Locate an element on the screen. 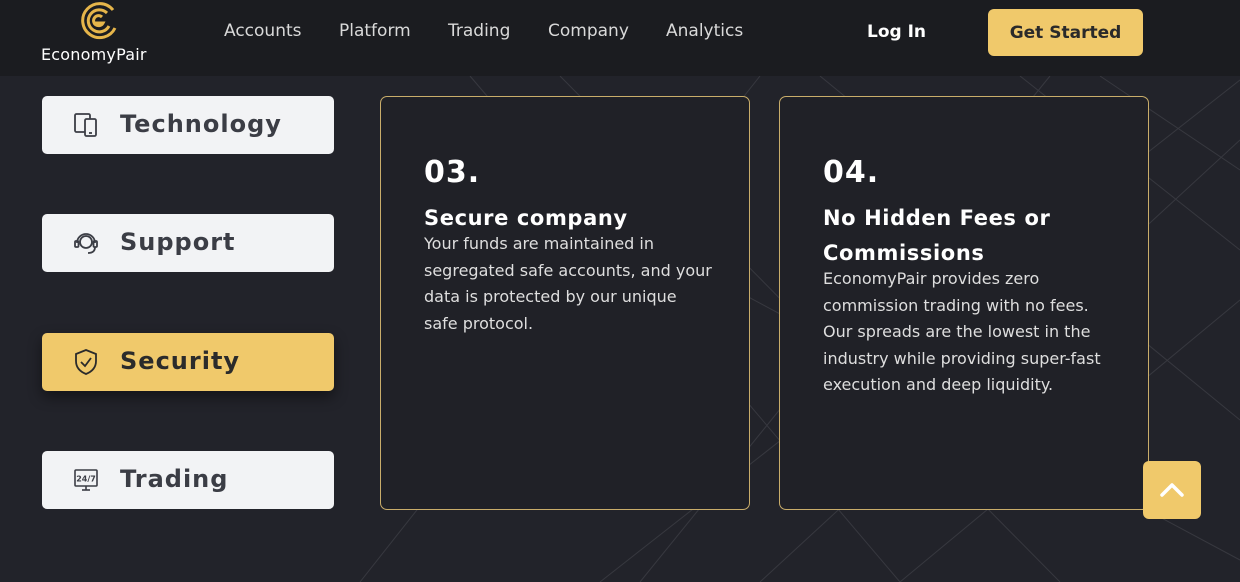  tab-label: Trading is located at coordinates (174, 479).